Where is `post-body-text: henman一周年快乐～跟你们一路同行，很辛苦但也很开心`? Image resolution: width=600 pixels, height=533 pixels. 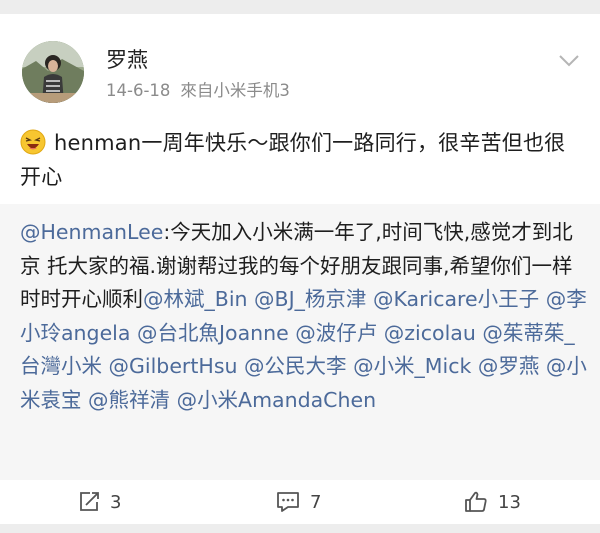 post-body-text: henman一周年快乐～跟你们一路同行，很辛苦但也很开心 is located at coordinates (293, 160).